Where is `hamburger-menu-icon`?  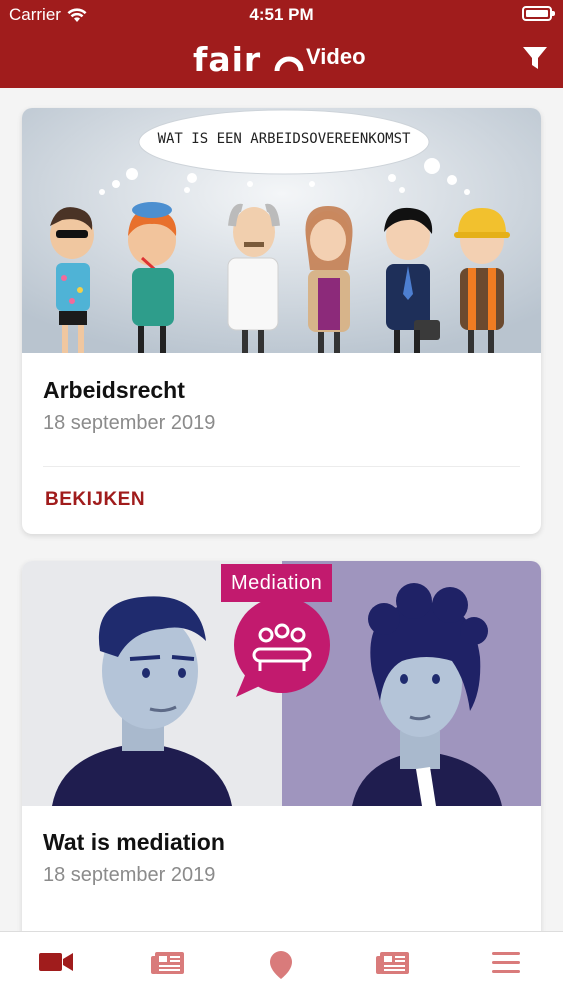
hamburger-menu-icon is located at coordinates (506, 962).